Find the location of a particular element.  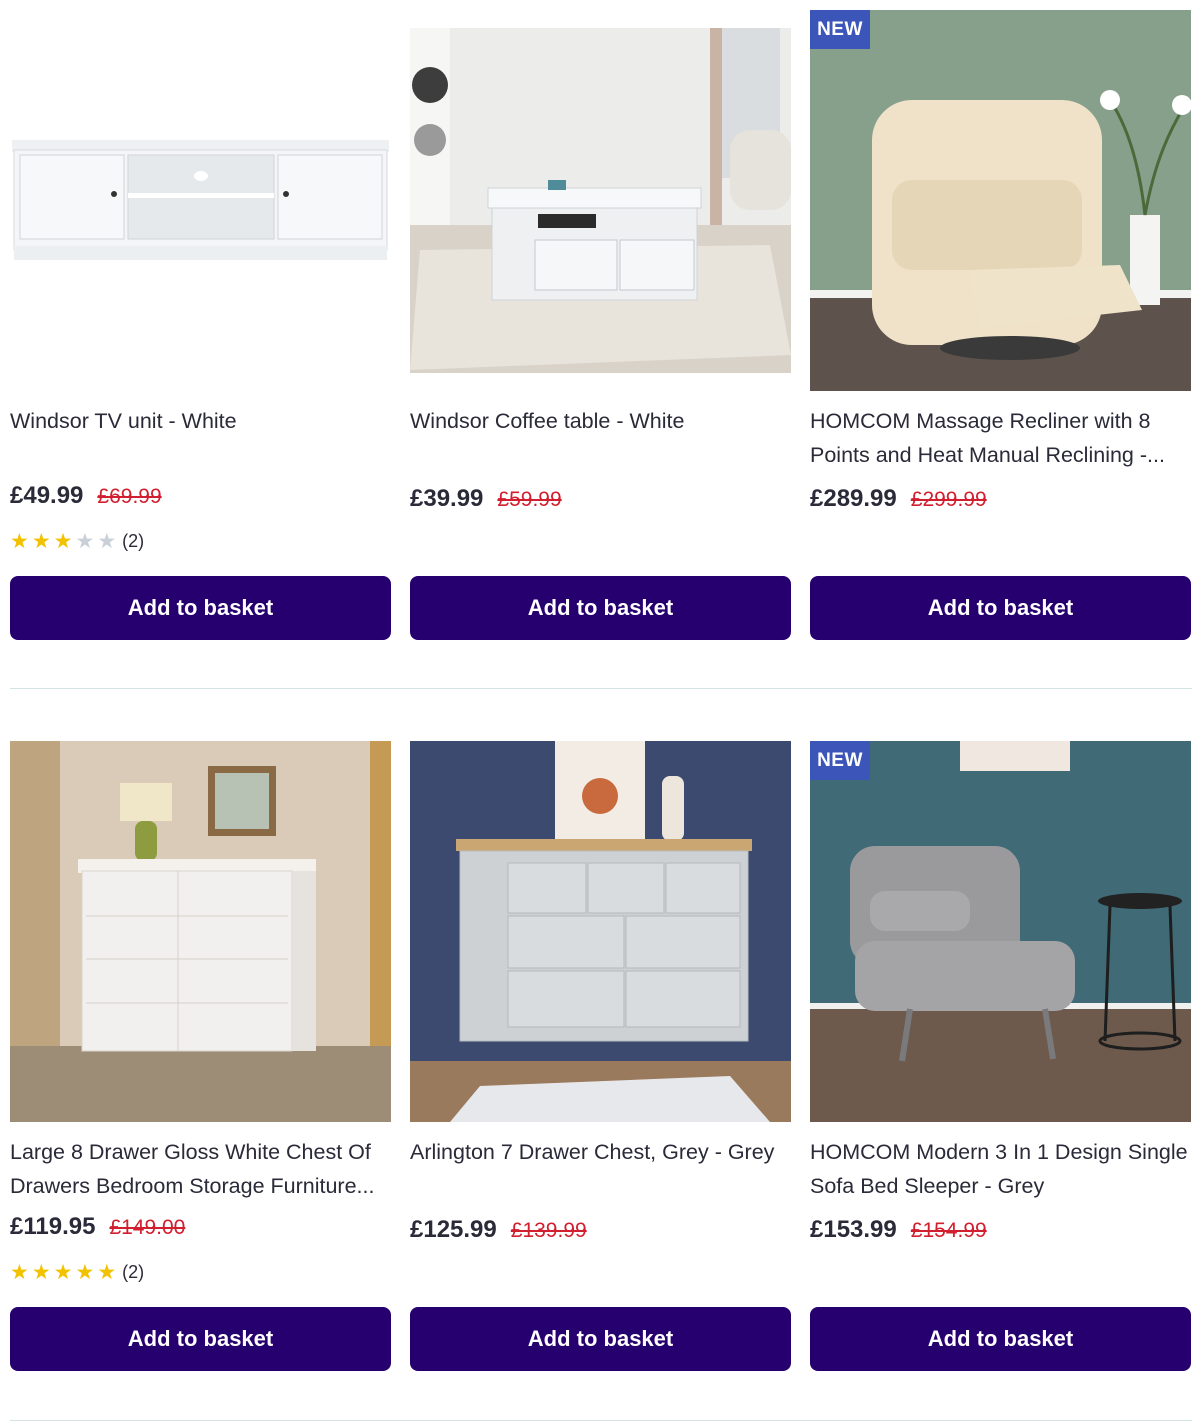

price-block: £289.99 £299.99 is located at coordinates (898, 499).